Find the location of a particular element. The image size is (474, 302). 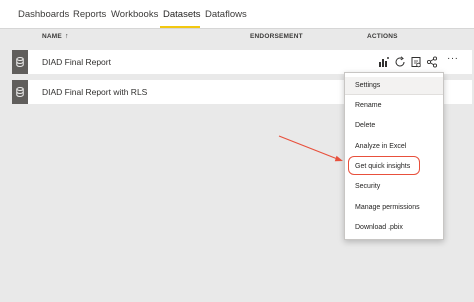

annotation-arrow is located at coordinates (310, 148).